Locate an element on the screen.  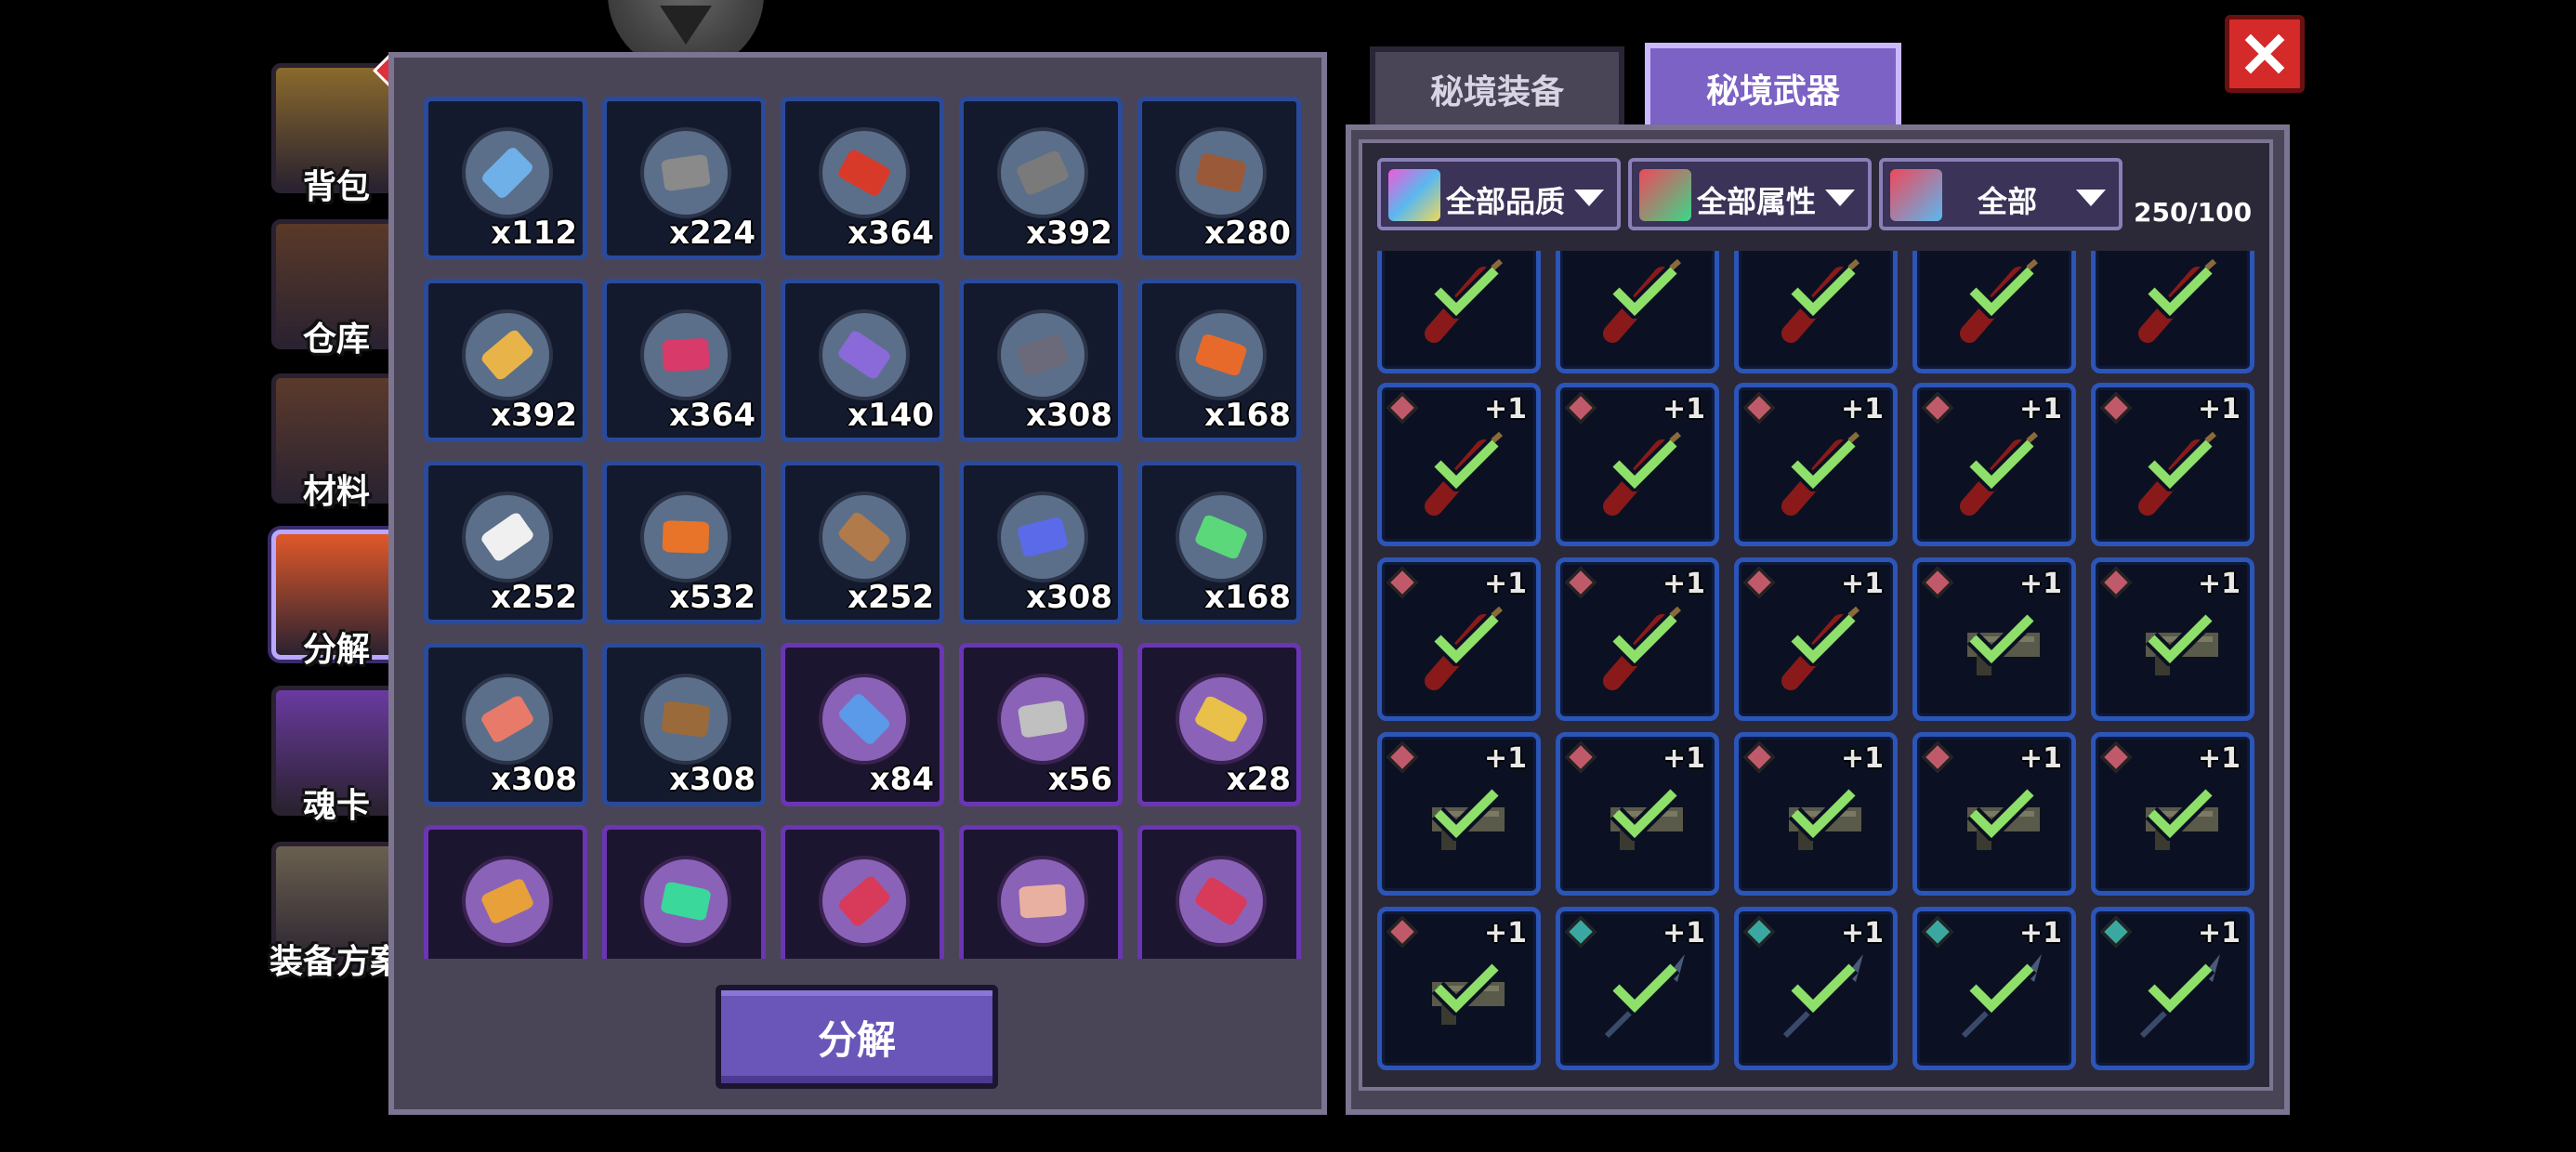
type-filter-dropdown: 全部 is located at coordinates (2001, 194).